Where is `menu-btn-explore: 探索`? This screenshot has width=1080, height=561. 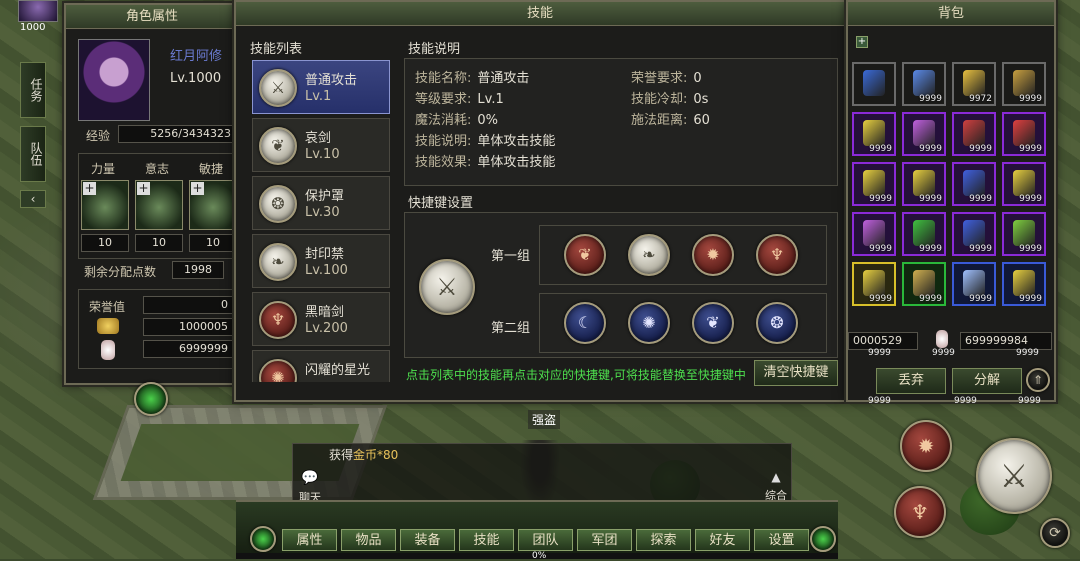
menu-btn-explore: 探索 is located at coordinates (663, 540).